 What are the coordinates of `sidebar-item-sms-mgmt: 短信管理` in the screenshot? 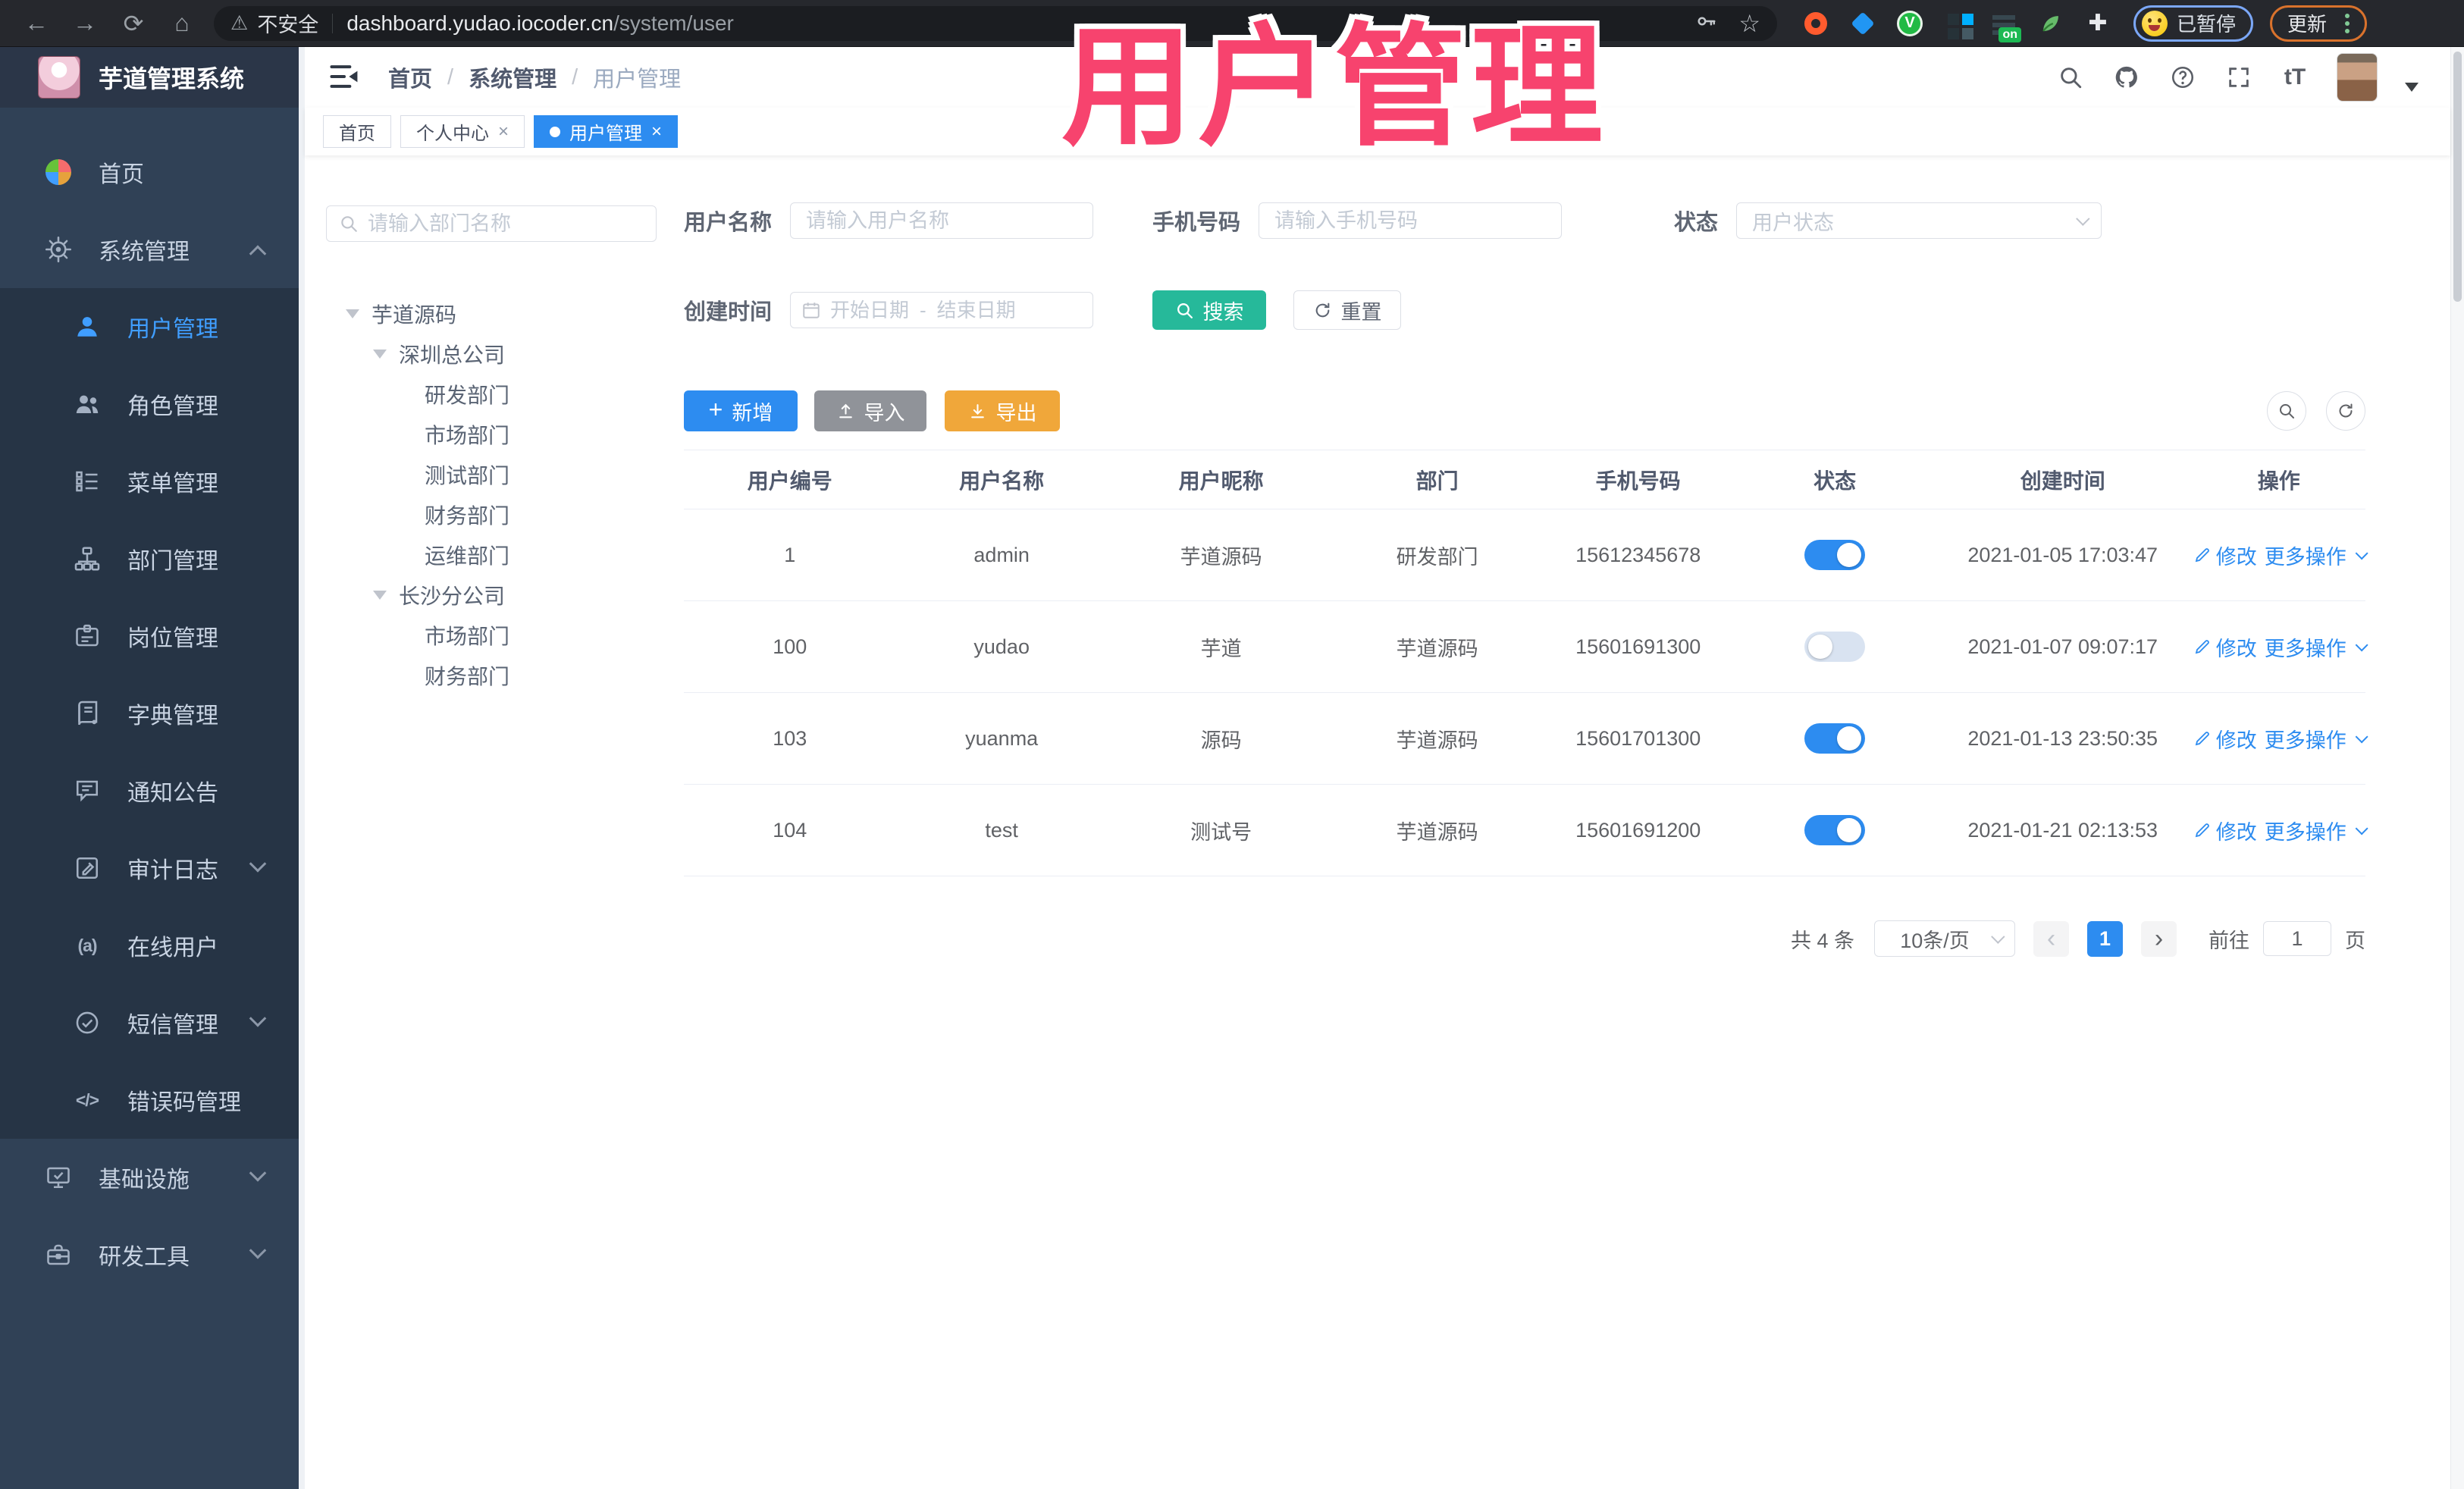 It's located at (150, 1023).